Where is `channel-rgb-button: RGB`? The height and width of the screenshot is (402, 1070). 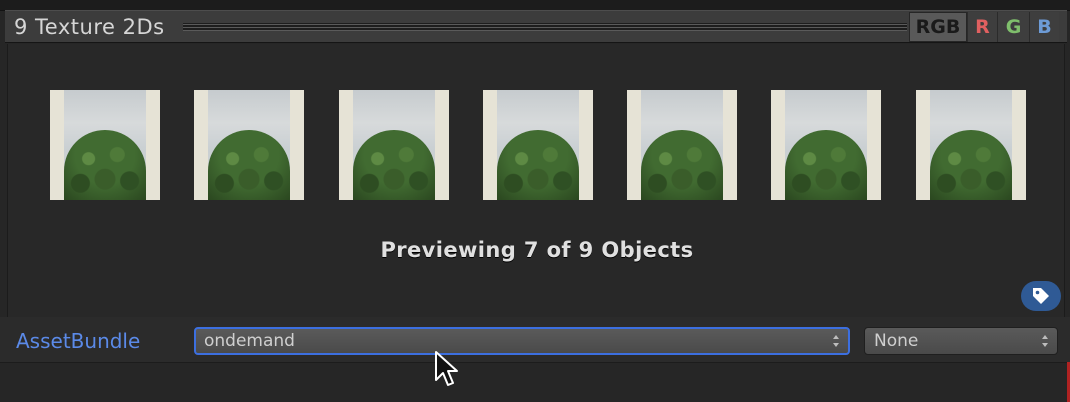 channel-rgb-button: RGB is located at coordinates (938, 27).